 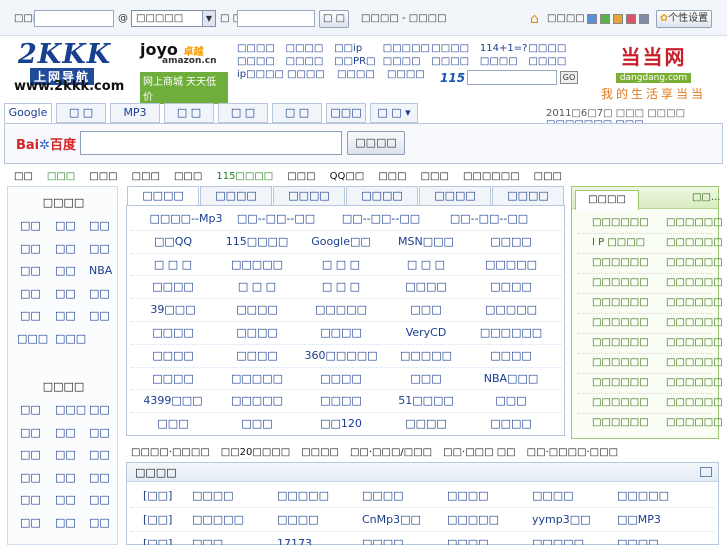 I want to click on skin-orange-swatch, so click(x=618, y=19).